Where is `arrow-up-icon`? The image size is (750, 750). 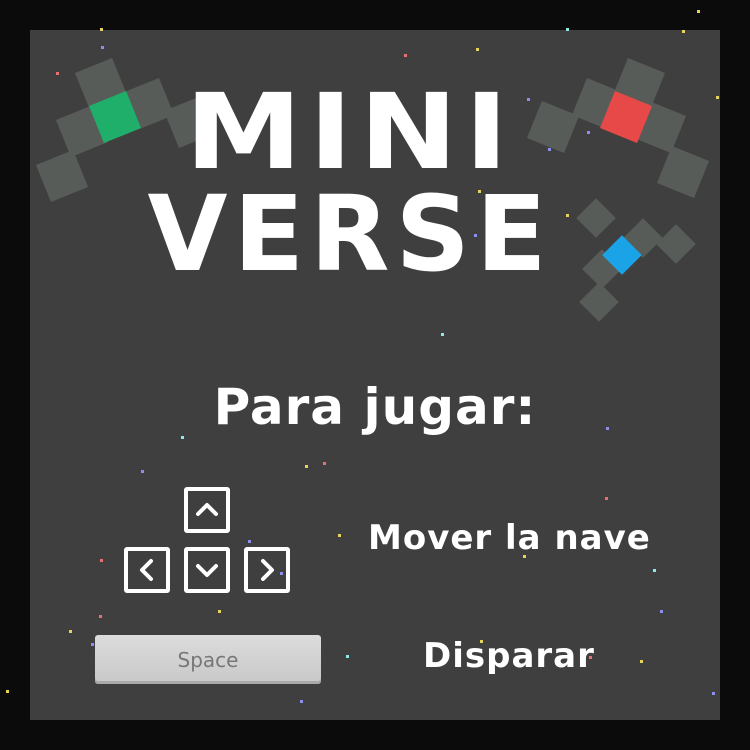
arrow-up-icon is located at coordinates (207, 509).